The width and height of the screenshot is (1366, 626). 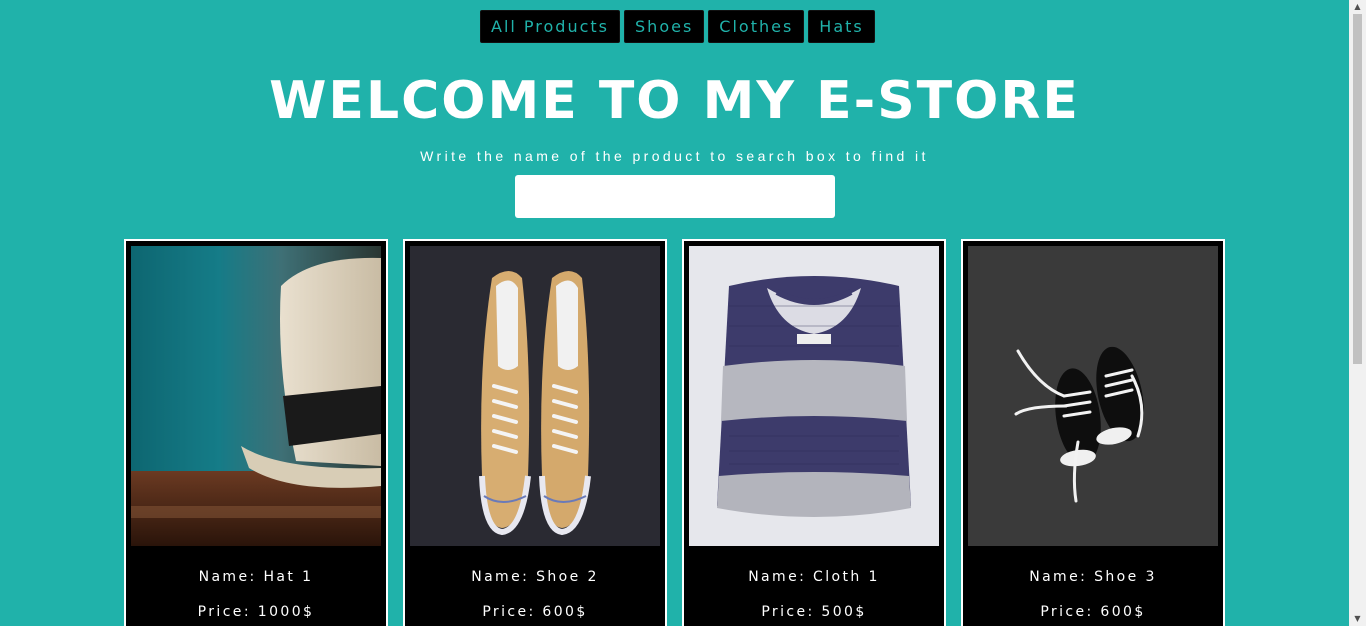 I want to click on scroll-down-arrow-icon: ▼, so click(x=1357, y=619).